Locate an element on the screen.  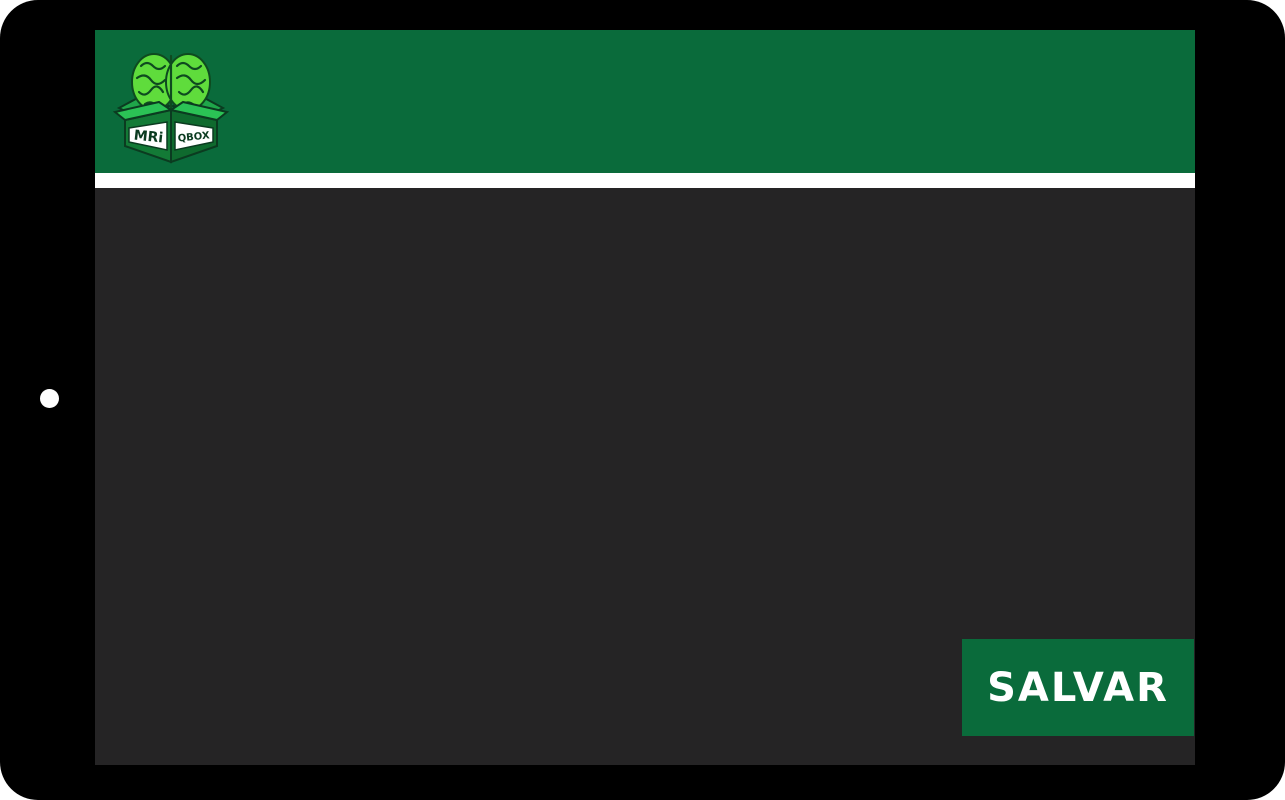
save-button: SALVAR is located at coordinates (1078, 687).